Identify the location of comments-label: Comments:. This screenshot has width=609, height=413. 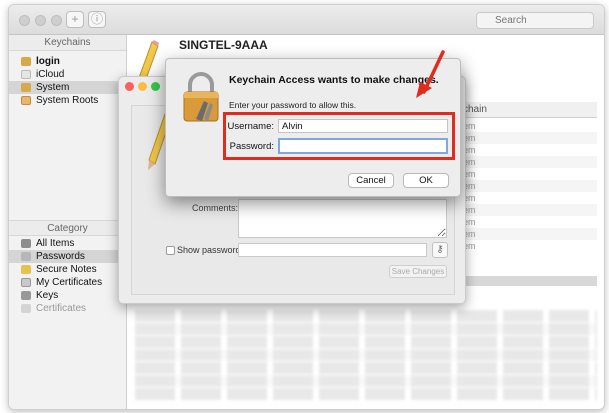
(215, 208).